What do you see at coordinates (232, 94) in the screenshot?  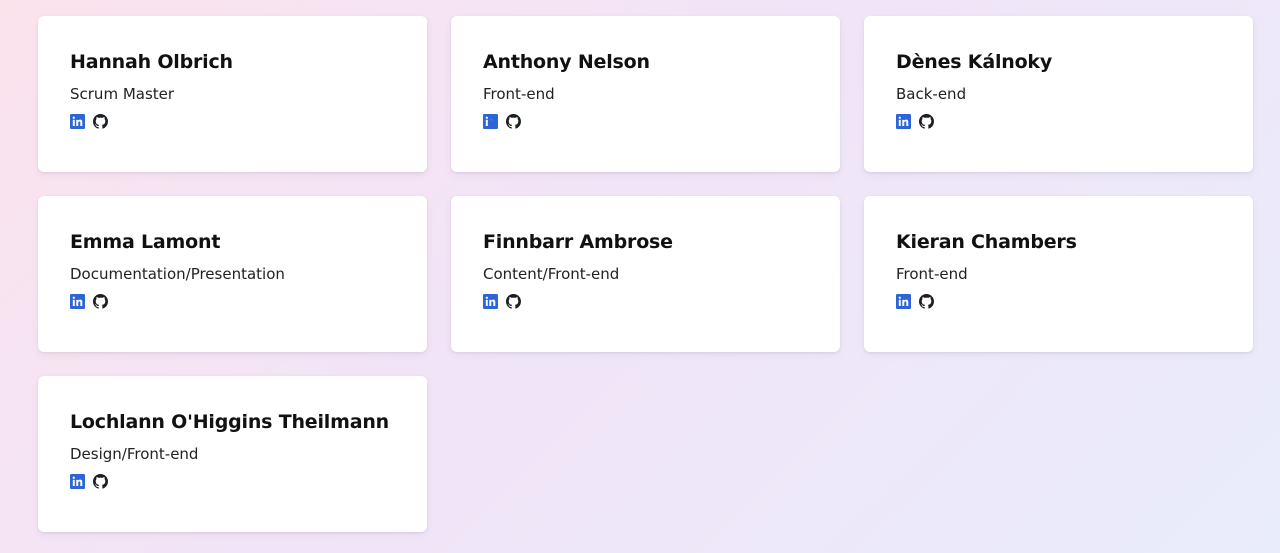 I see `team-member-card: Hannah Olbrich Scrum Master` at bounding box center [232, 94].